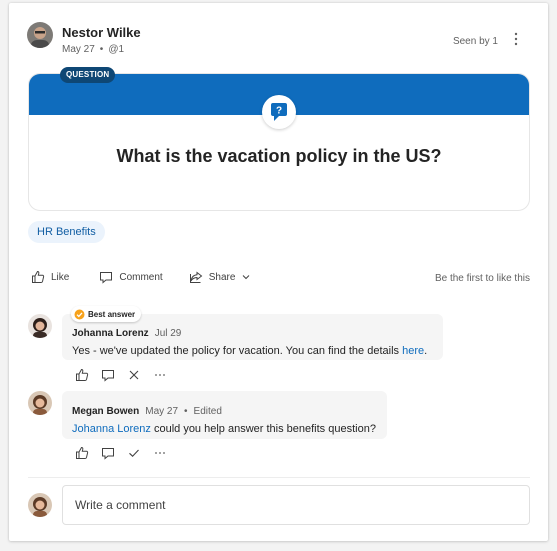 This screenshot has width=557, height=551. What do you see at coordinates (112, 314) in the screenshot?
I see `best-answer-label: Best answer` at bounding box center [112, 314].